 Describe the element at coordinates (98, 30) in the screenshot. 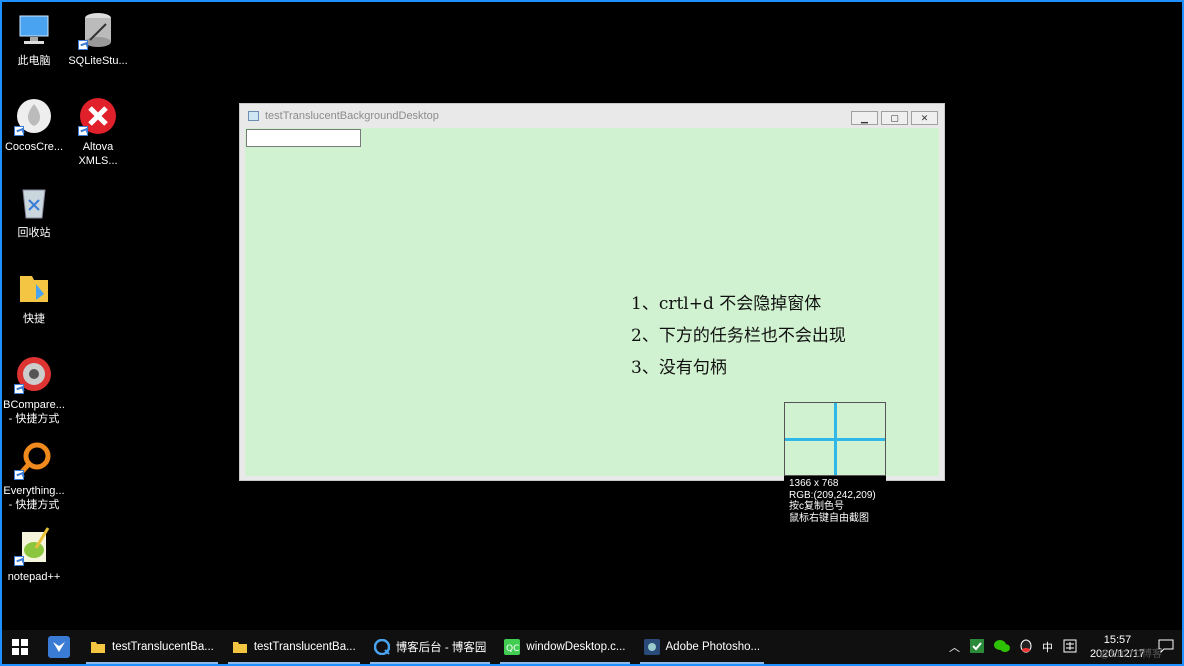

I see `database-icon` at that location.